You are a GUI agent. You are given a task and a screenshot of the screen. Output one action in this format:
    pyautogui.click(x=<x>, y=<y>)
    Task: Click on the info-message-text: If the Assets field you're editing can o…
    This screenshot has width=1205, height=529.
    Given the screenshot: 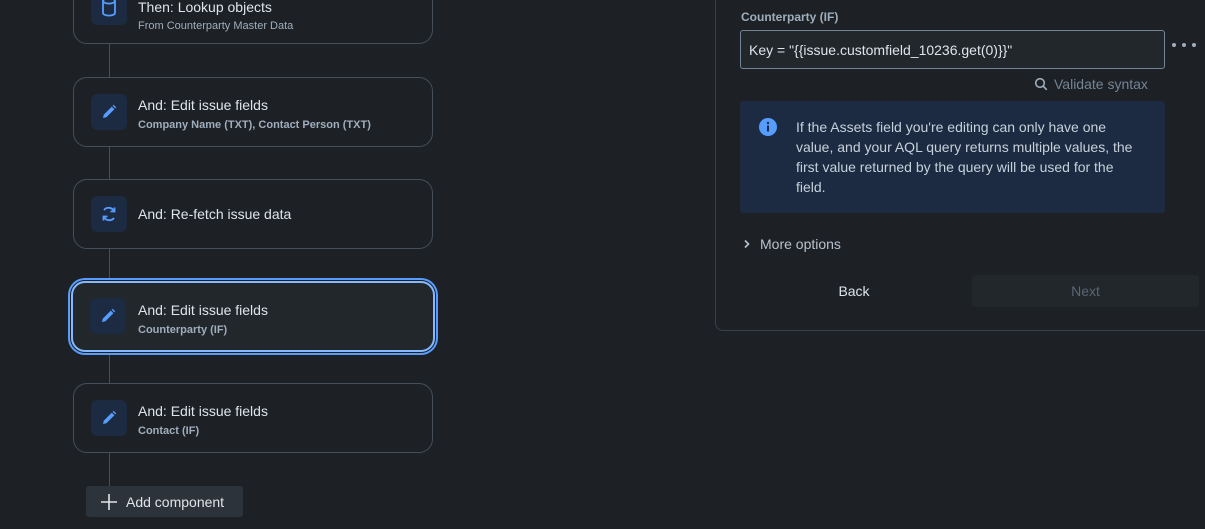 What is the action you would take?
    pyautogui.click(x=964, y=157)
    